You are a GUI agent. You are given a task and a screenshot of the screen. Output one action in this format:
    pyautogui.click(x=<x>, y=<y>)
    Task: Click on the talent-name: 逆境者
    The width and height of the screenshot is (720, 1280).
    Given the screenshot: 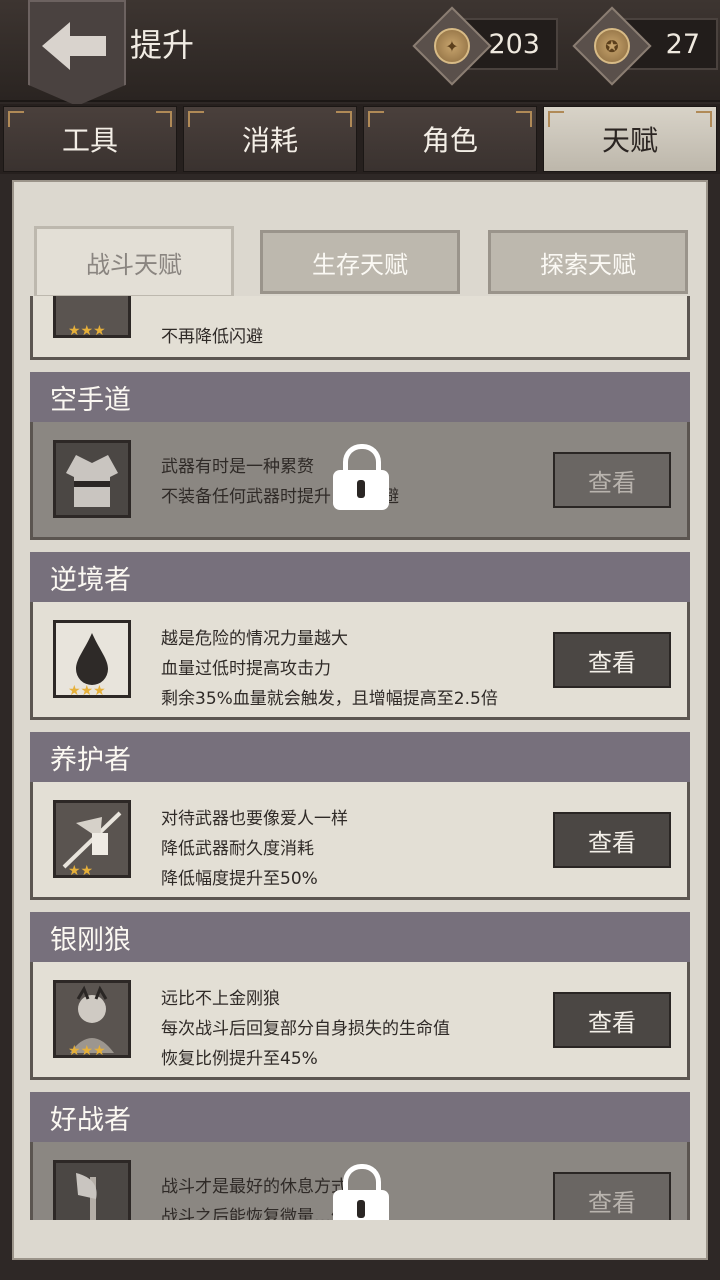 What is the action you would take?
    pyautogui.click(x=360, y=577)
    